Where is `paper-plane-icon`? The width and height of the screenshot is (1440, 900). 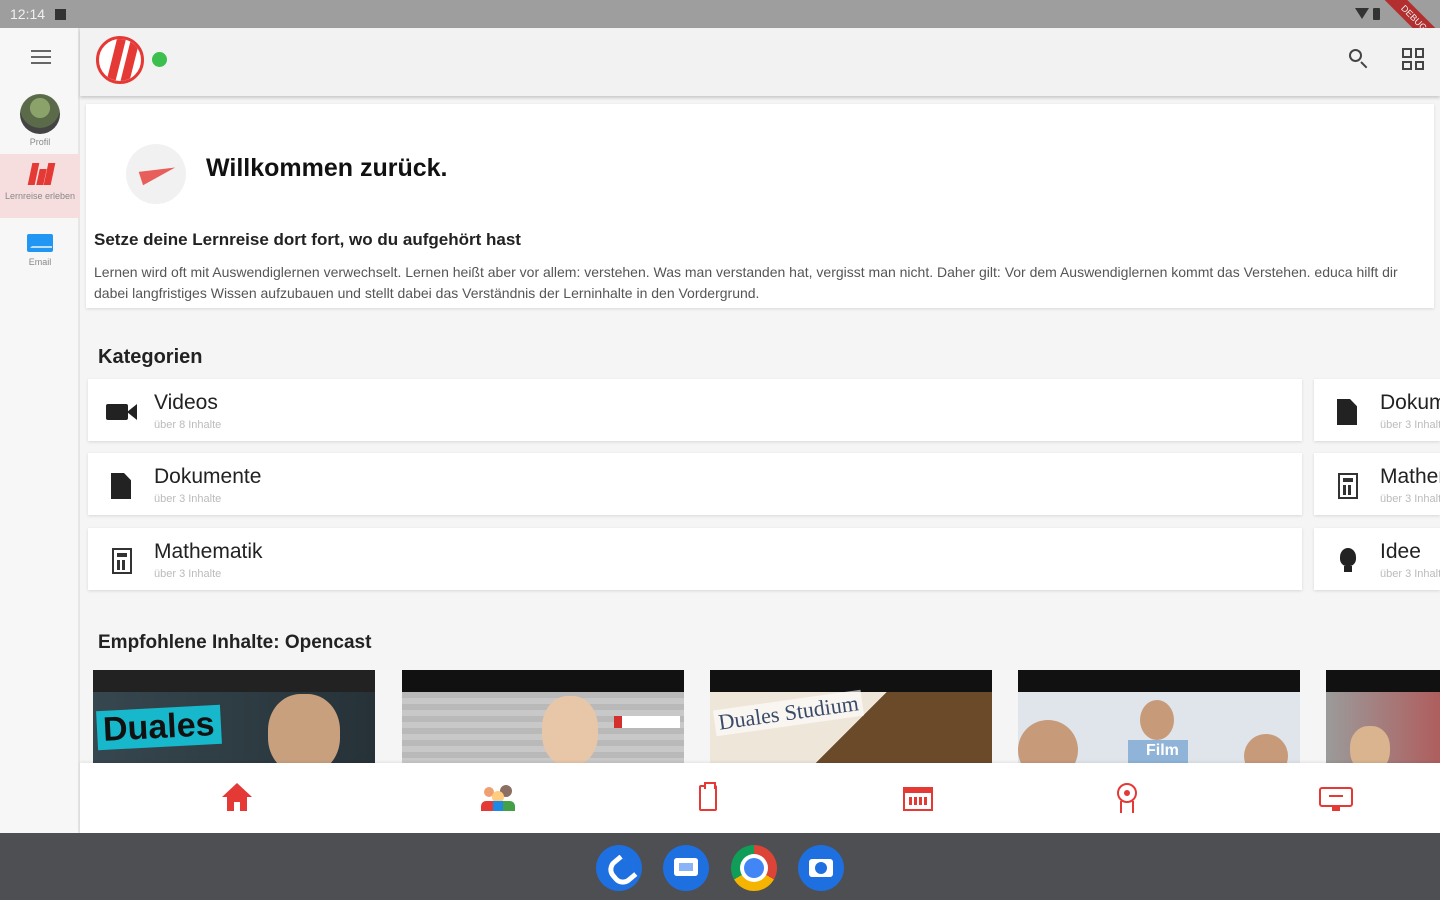
paper-plane-icon is located at coordinates (156, 174).